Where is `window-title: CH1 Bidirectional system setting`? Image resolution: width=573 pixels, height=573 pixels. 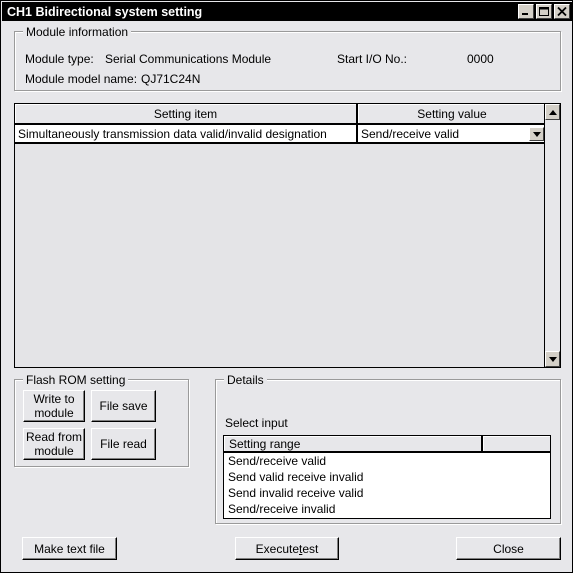
window-title: CH1 Bidirectional system setting is located at coordinates (105, 11).